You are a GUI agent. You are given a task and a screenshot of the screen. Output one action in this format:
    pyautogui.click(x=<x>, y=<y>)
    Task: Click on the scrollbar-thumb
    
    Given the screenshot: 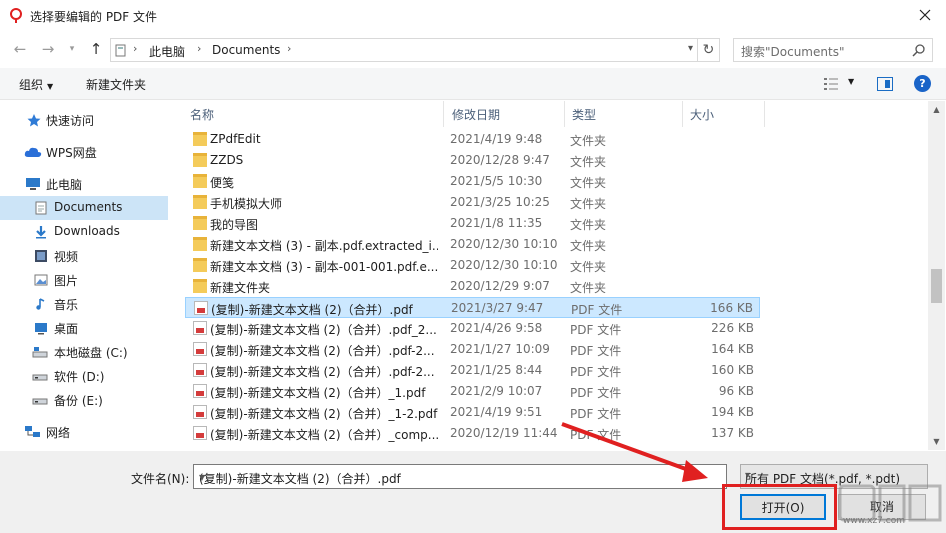 What is the action you would take?
    pyautogui.click(x=936, y=286)
    